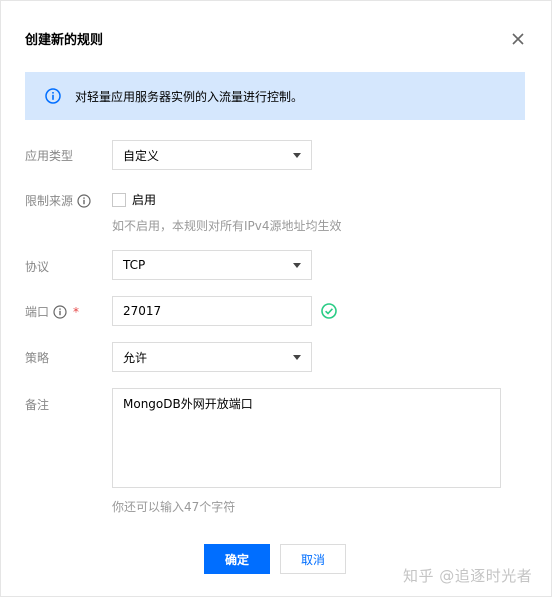  Describe the element at coordinates (227, 226) in the screenshot. I see `source-limit-hint: 如不启用，本规则对所有IPv4源地址均生效` at that location.